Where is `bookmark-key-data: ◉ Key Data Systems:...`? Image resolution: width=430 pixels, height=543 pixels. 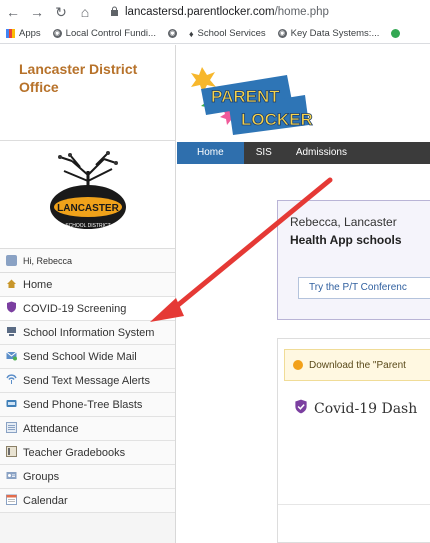
bookmark-key-data: ◉ Key Data Systems:... is located at coordinates (328, 33).